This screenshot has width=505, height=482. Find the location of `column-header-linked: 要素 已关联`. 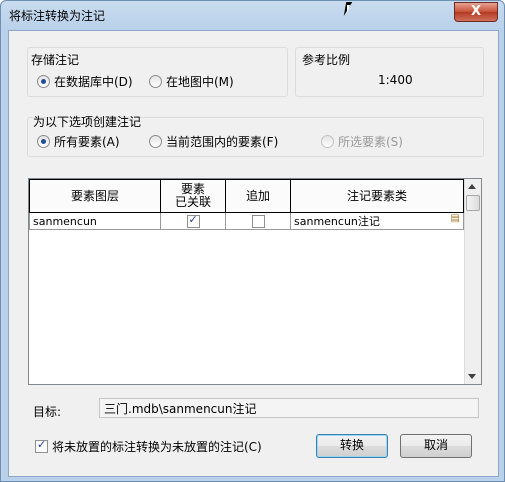

column-header-linked: 要素 已关联 is located at coordinates (193, 196).